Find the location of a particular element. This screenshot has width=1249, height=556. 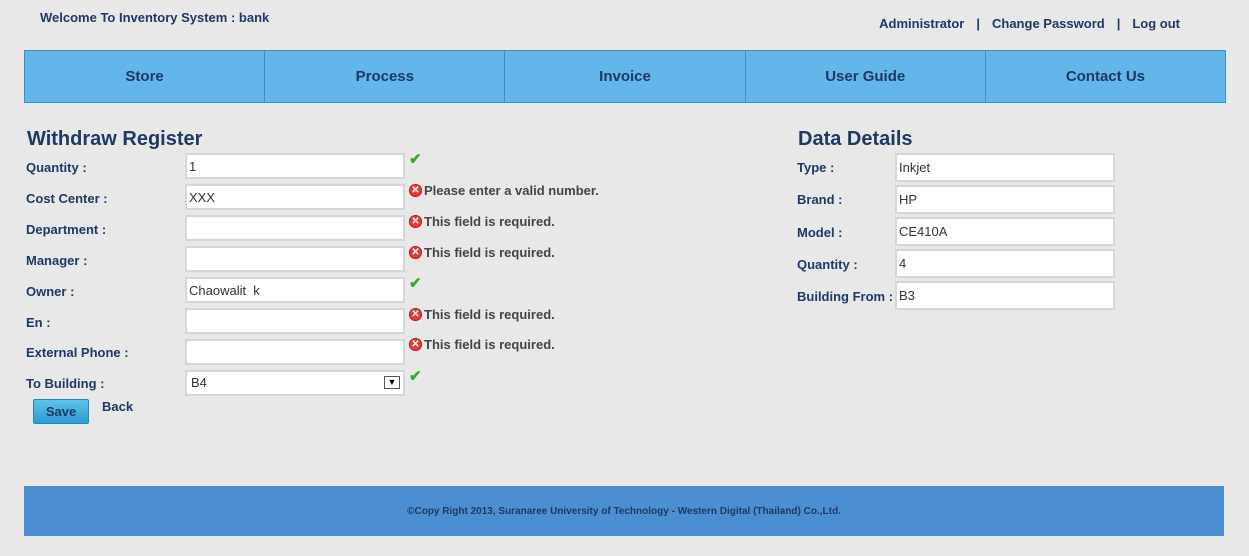

brand-field is located at coordinates (1005, 199).